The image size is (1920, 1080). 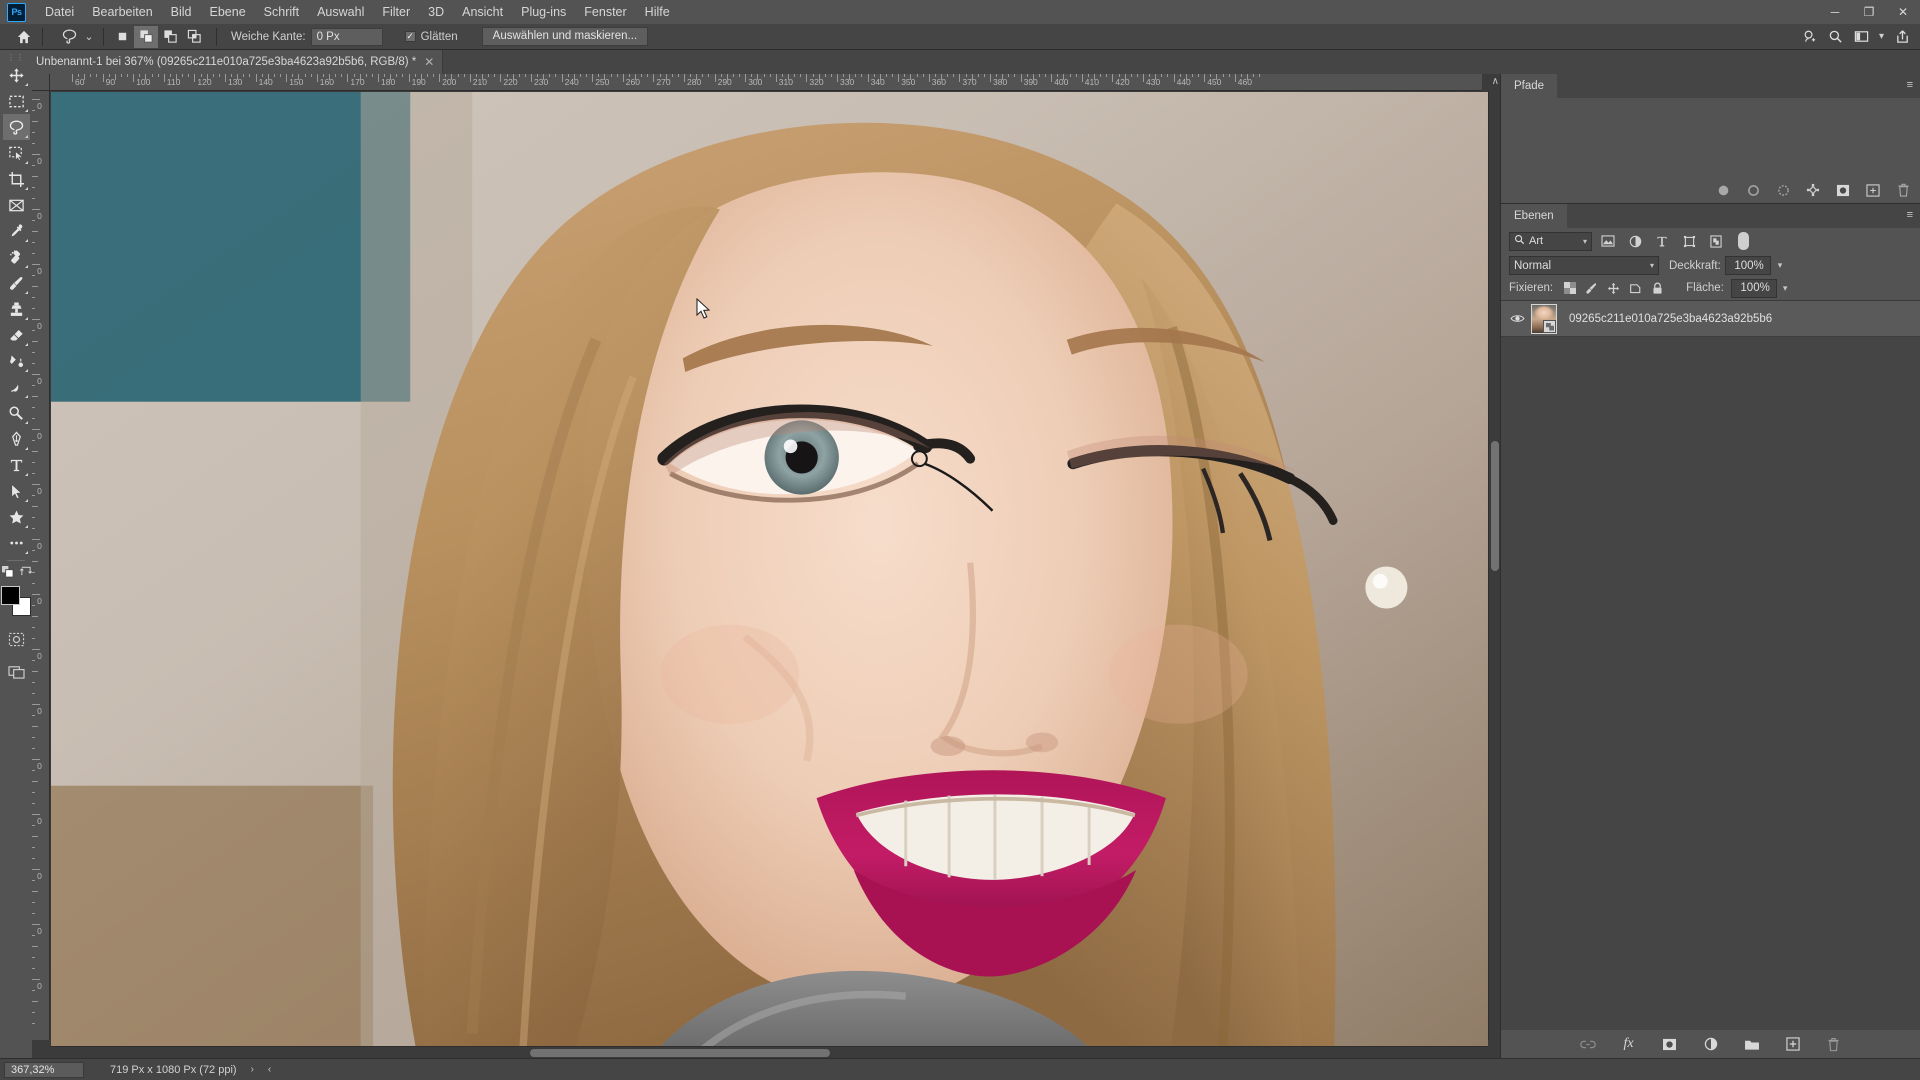 What do you see at coordinates (44, 1069) in the screenshot?
I see `zoom-level-field: 367,32%` at bounding box center [44, 1069].